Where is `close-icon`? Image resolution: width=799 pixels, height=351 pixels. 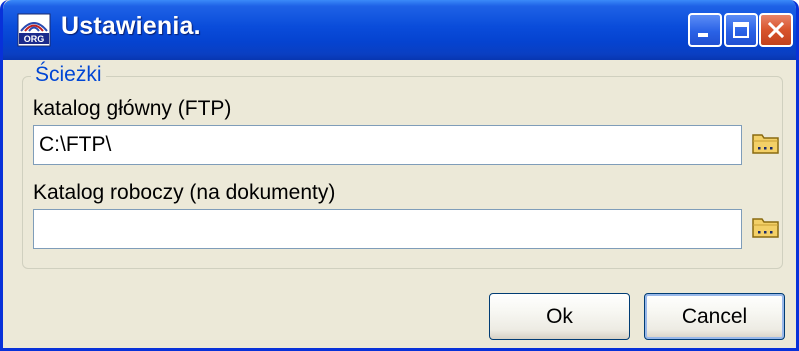 close-icon is located at coordinates (776, 30).